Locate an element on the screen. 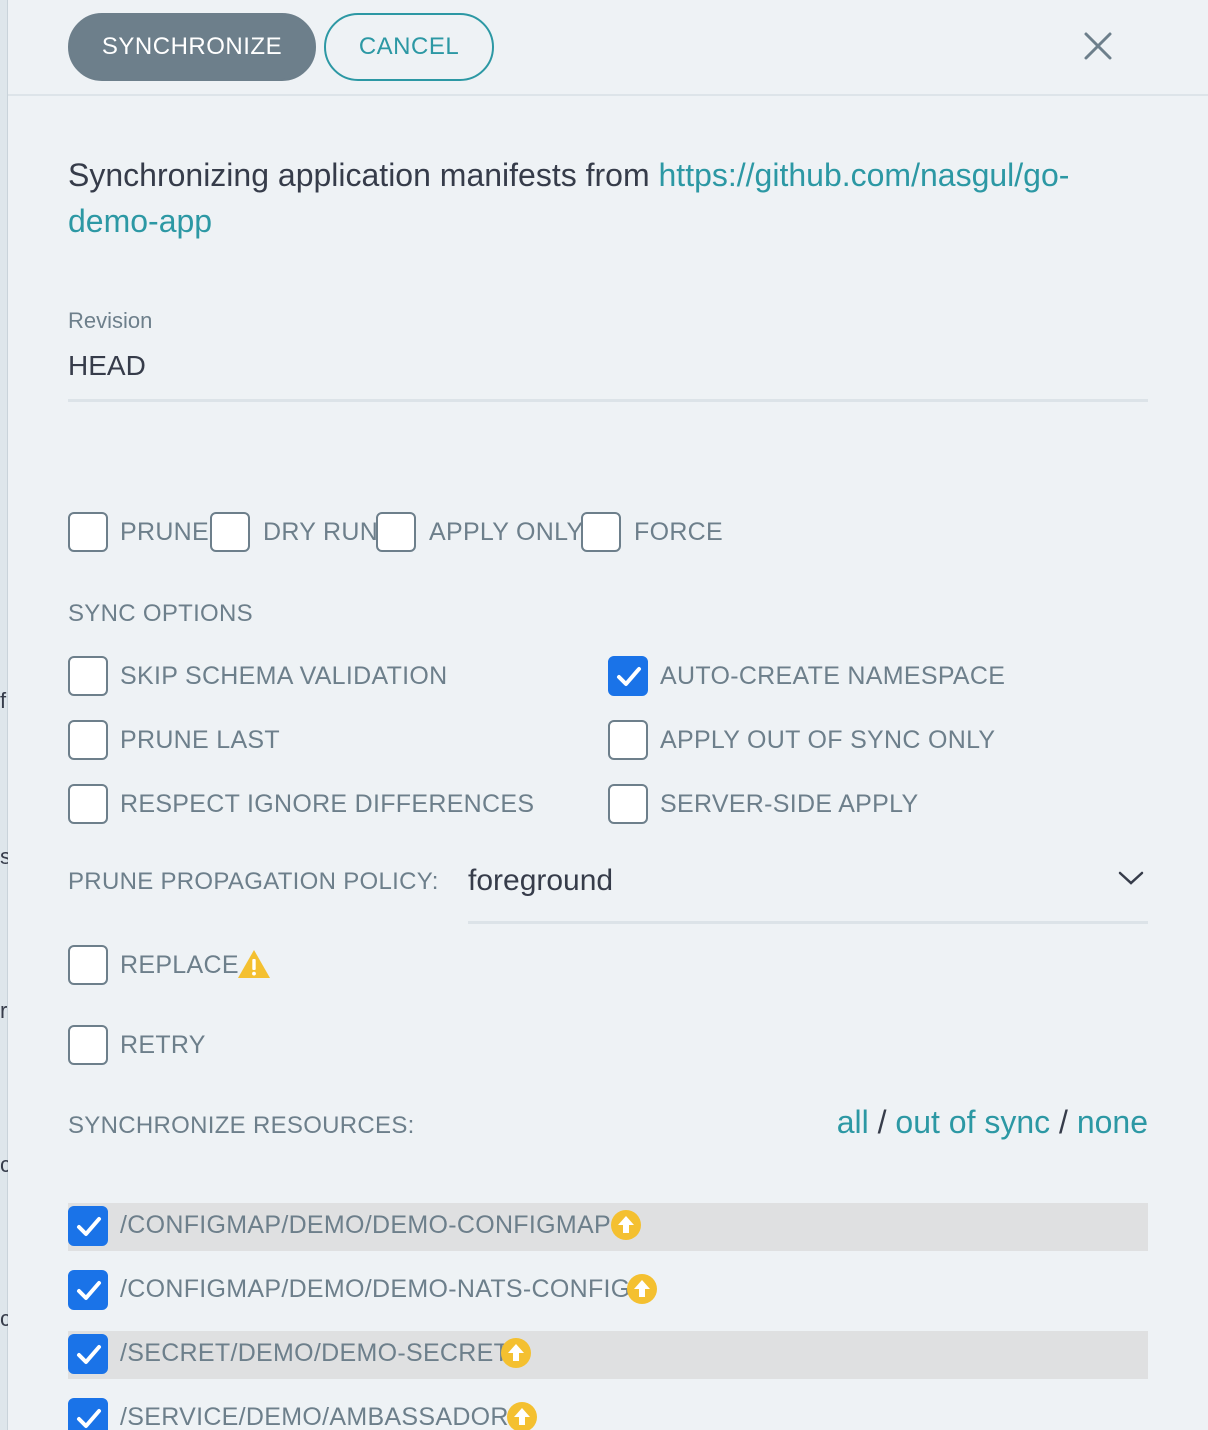  force-label: FORCE is located at coordinates (678, 532).